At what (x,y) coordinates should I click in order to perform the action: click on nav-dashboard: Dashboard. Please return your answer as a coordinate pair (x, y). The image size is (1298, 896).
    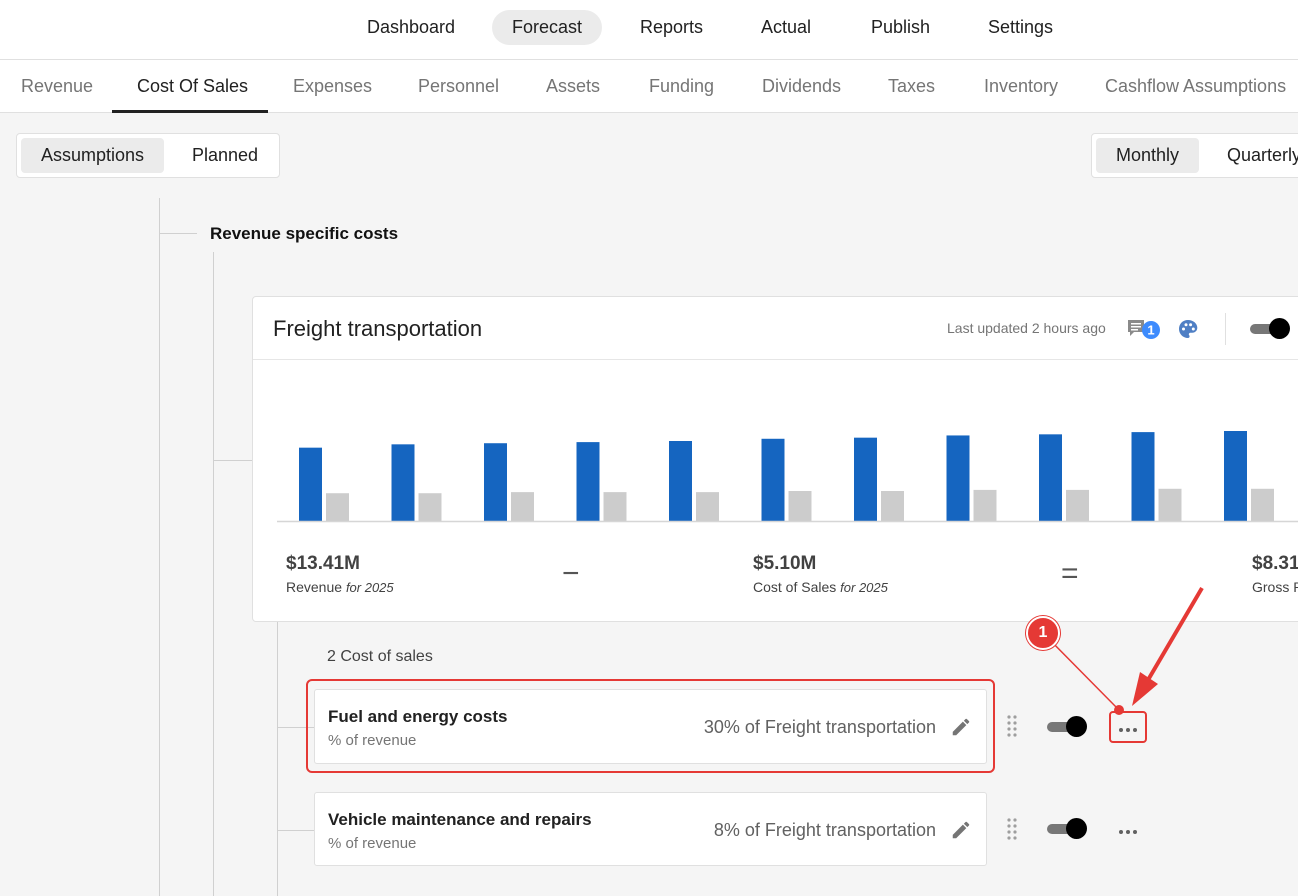
    Looking at the image, I should click on (411, 27).